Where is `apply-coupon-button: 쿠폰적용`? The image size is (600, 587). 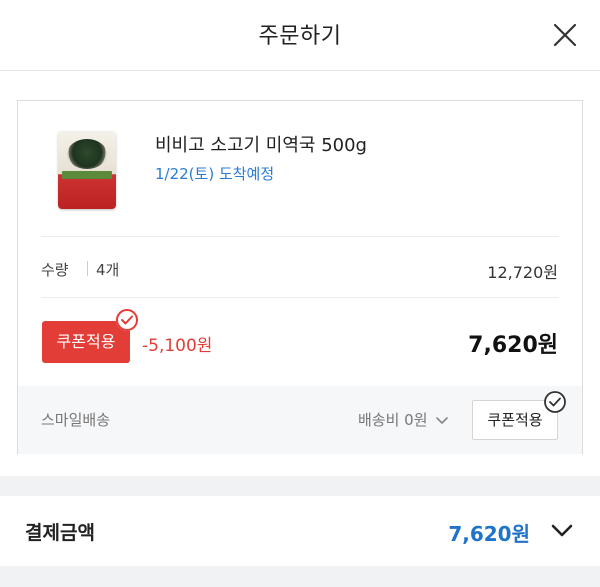 apply-coupon-button: 쿠폰적용 is located at coordinates (86, 342).